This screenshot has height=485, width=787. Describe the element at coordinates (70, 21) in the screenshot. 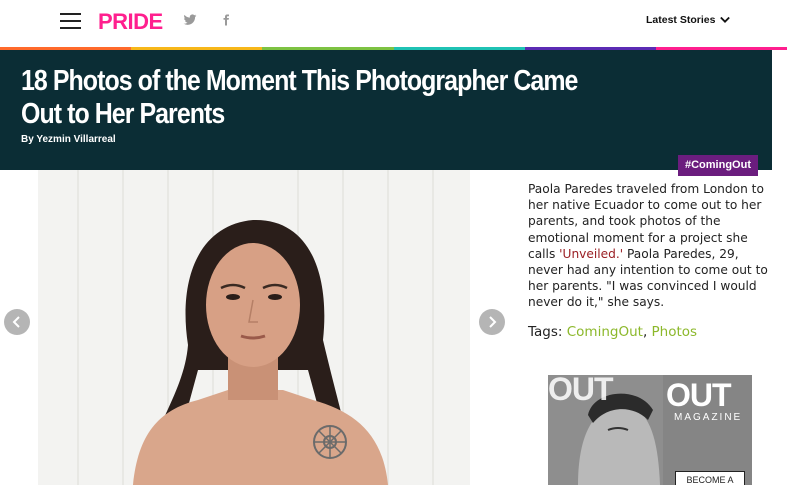

I see `hamburger-menu-icon` at that location.